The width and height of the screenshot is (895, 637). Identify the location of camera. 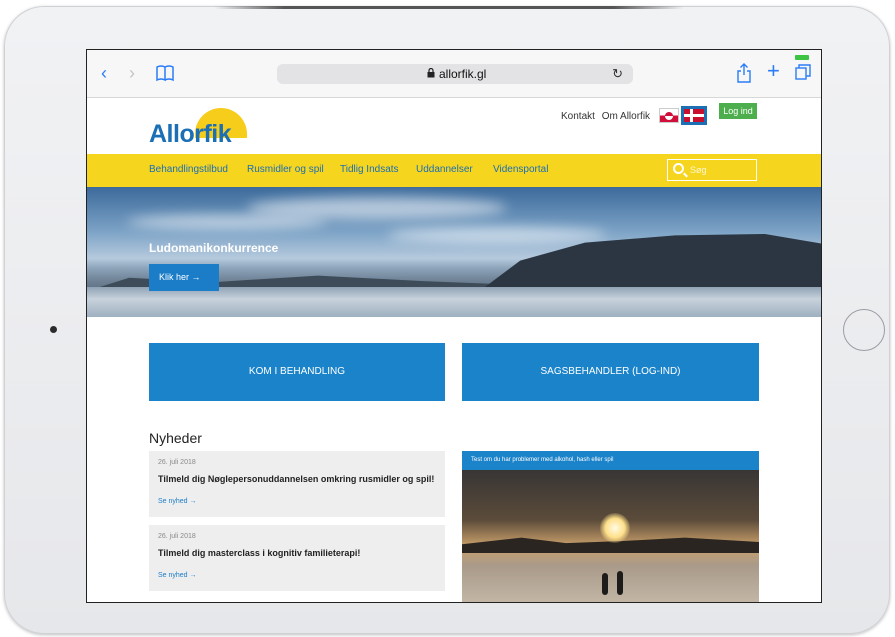
(53, 329).